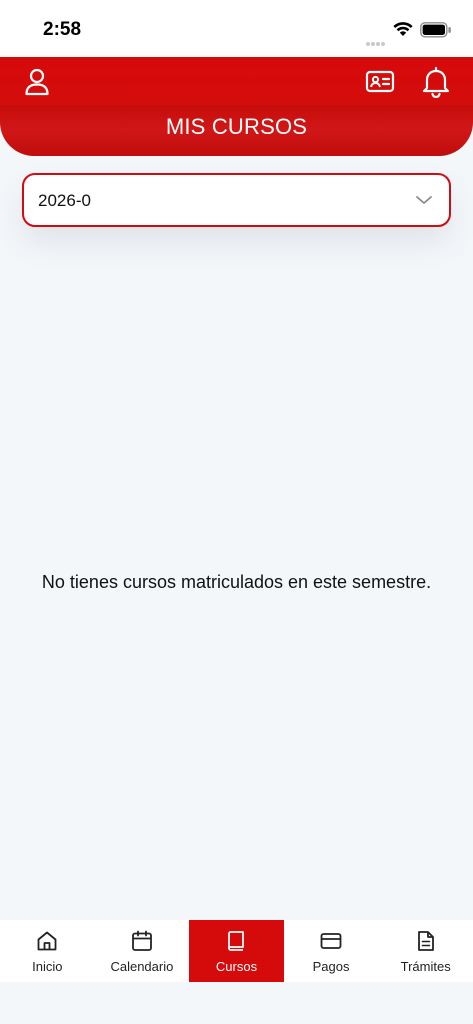 This screenshot has height=1024, width=473. I want to click on nav-item-calendario: Calendario, so click(142, 951).